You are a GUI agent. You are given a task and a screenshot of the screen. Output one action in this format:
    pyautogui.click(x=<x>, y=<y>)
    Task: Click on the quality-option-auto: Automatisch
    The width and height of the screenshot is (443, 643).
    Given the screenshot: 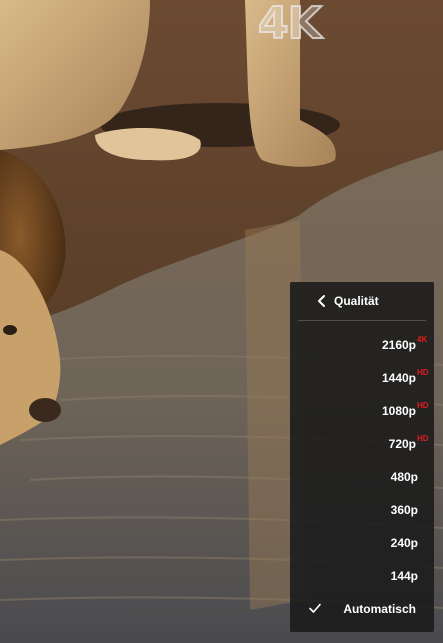 What is the action you would take?
    pyautogui.click(x=362, y=608)
    